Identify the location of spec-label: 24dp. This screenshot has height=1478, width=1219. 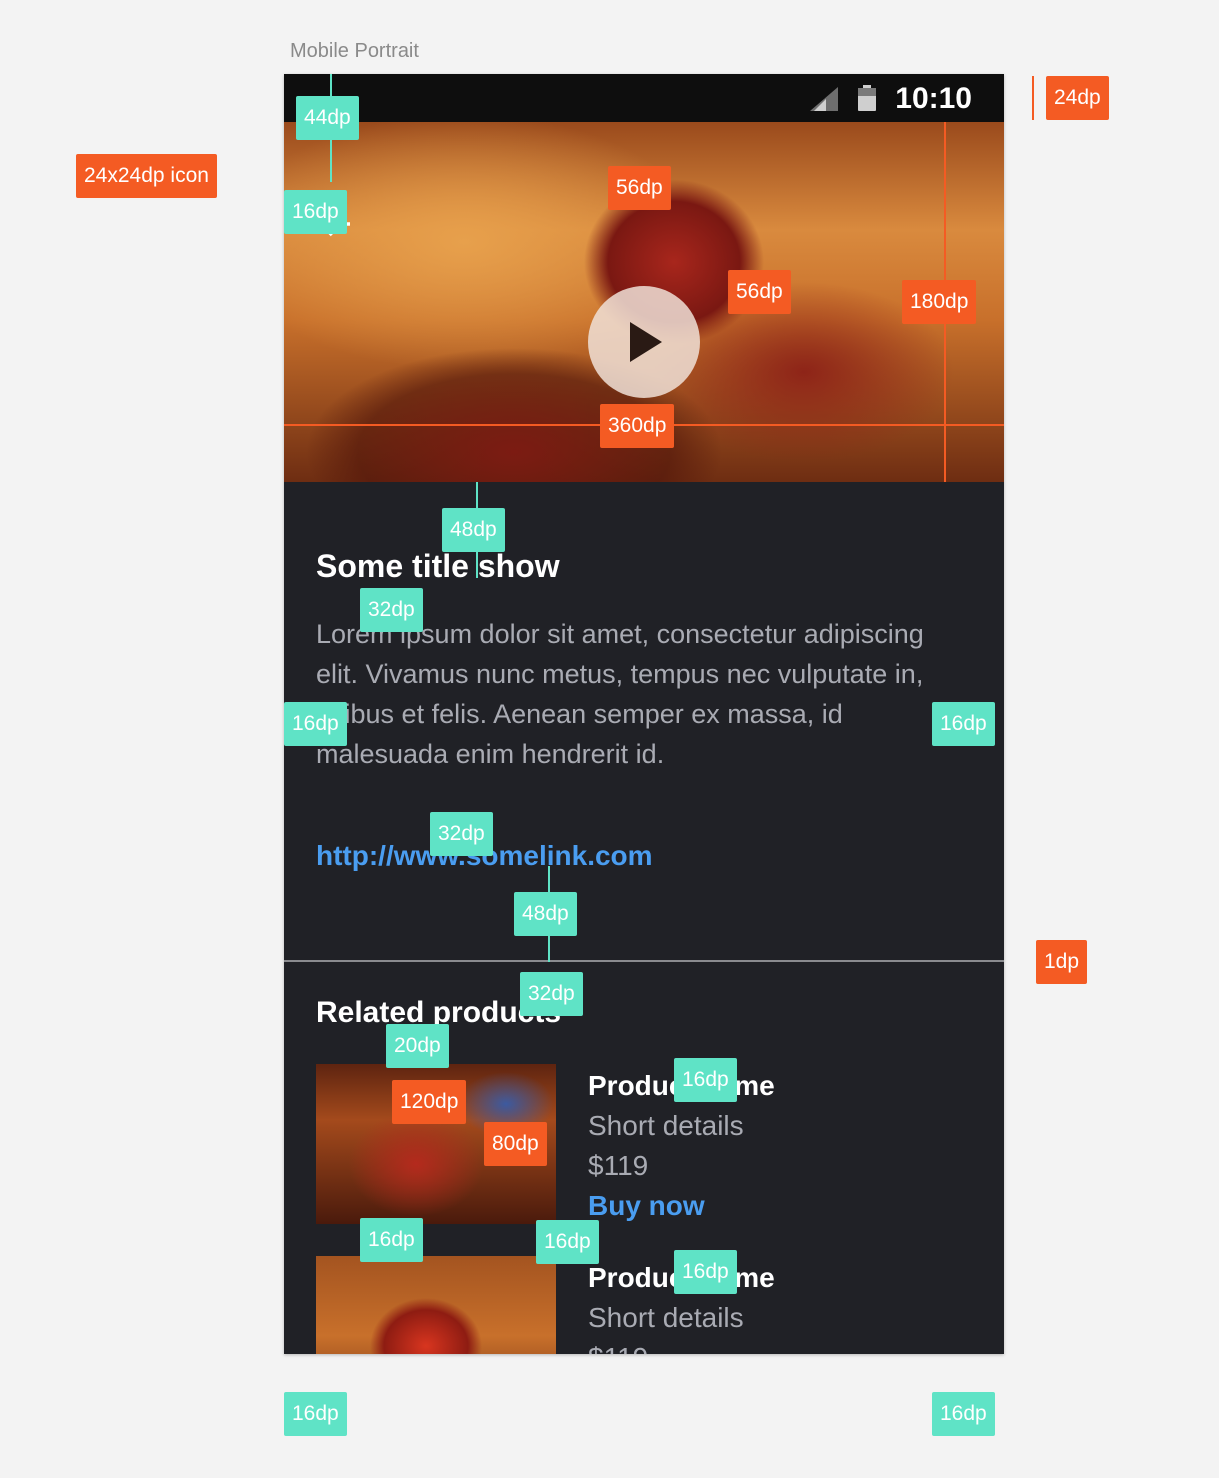
(1077, 98).